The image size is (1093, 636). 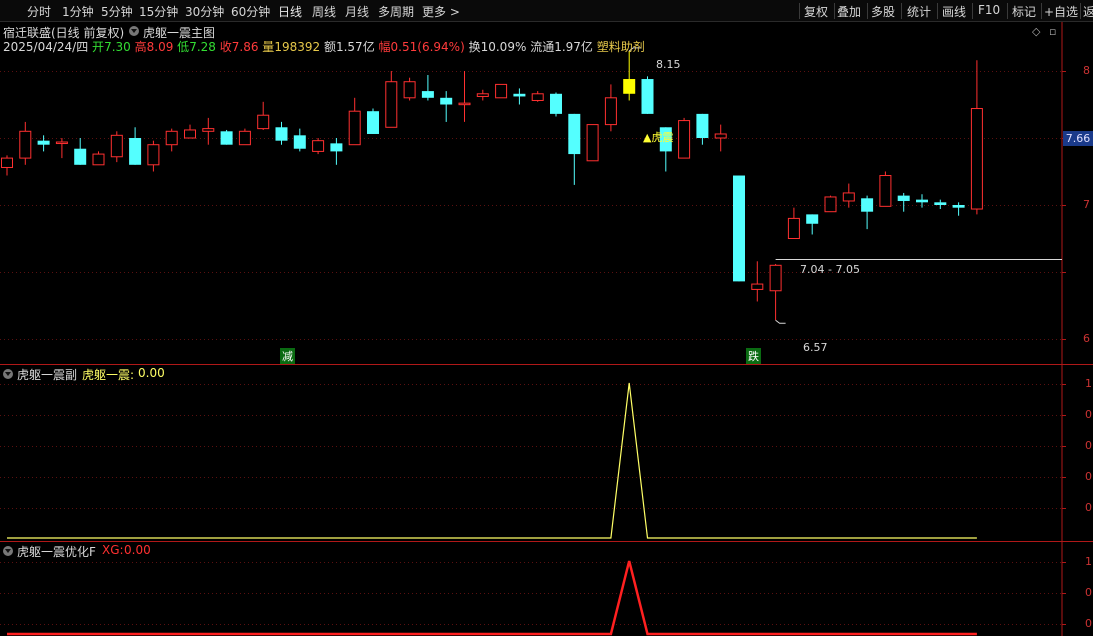 What do you see at coordinates (183, 47) in the screenshot?
I see `low-label: 低` at bounding box center [183, 47].